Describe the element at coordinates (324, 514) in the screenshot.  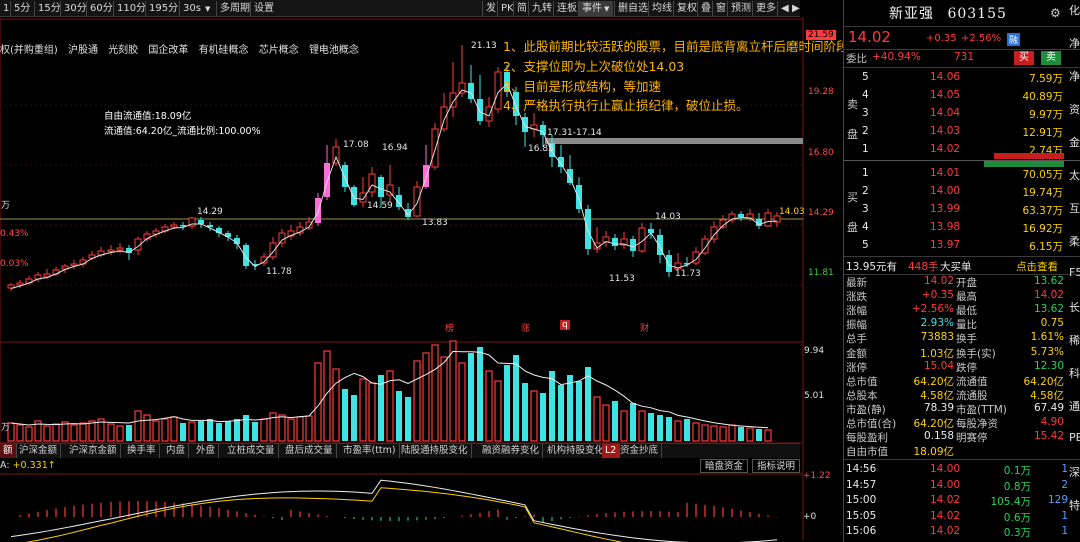
I see `macd-dea-line` at that location.